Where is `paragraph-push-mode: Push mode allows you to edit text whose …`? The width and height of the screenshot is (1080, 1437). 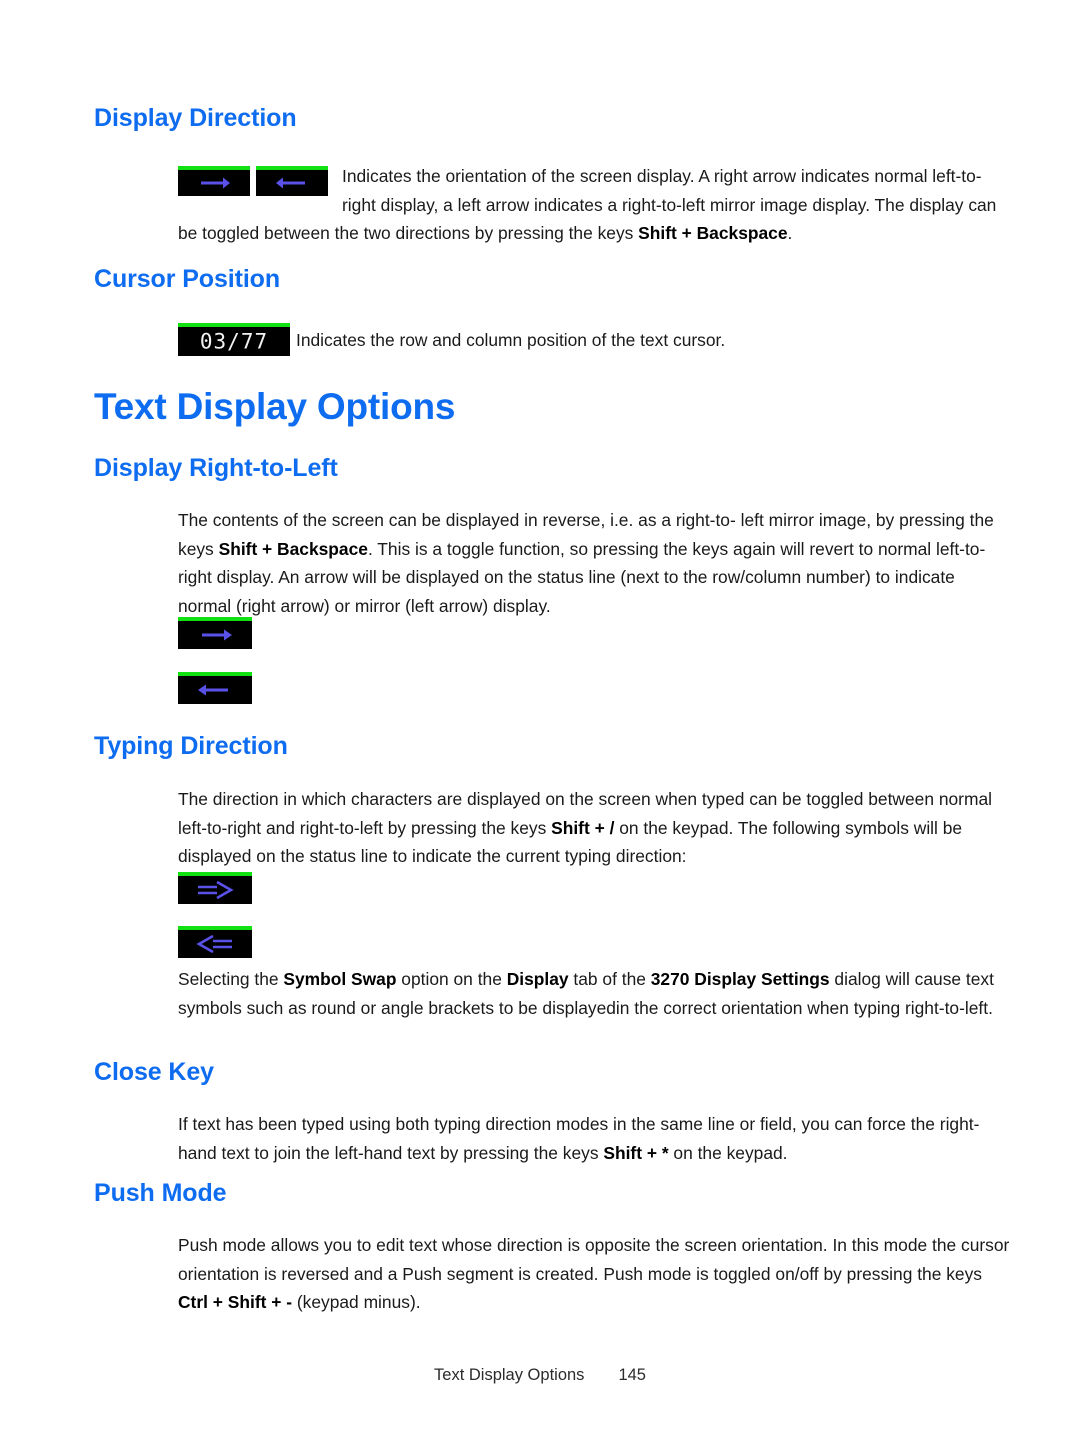 paragraph-push-mode: Push mode allows you to edit text whose … is located at coordinates (594, 1274).